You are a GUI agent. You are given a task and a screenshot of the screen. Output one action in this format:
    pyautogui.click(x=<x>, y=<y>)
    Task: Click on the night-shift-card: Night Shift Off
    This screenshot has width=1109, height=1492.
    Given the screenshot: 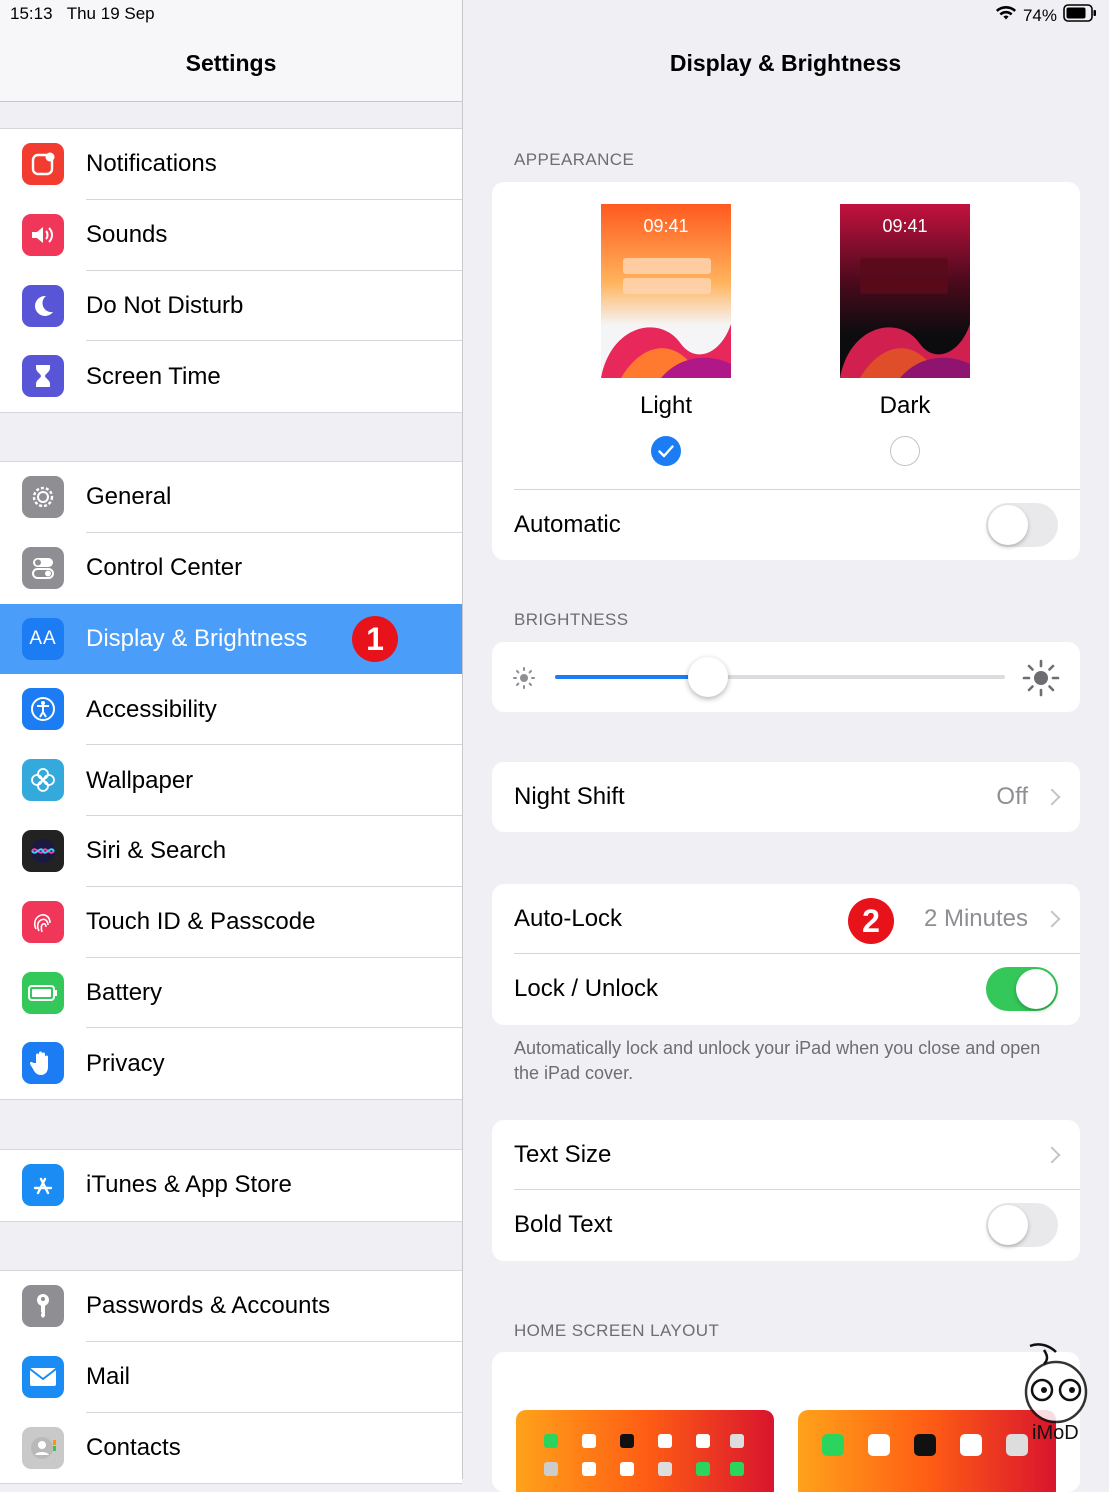 What is the action you would take?
    pyautogui.click(x=786, y=797)
    